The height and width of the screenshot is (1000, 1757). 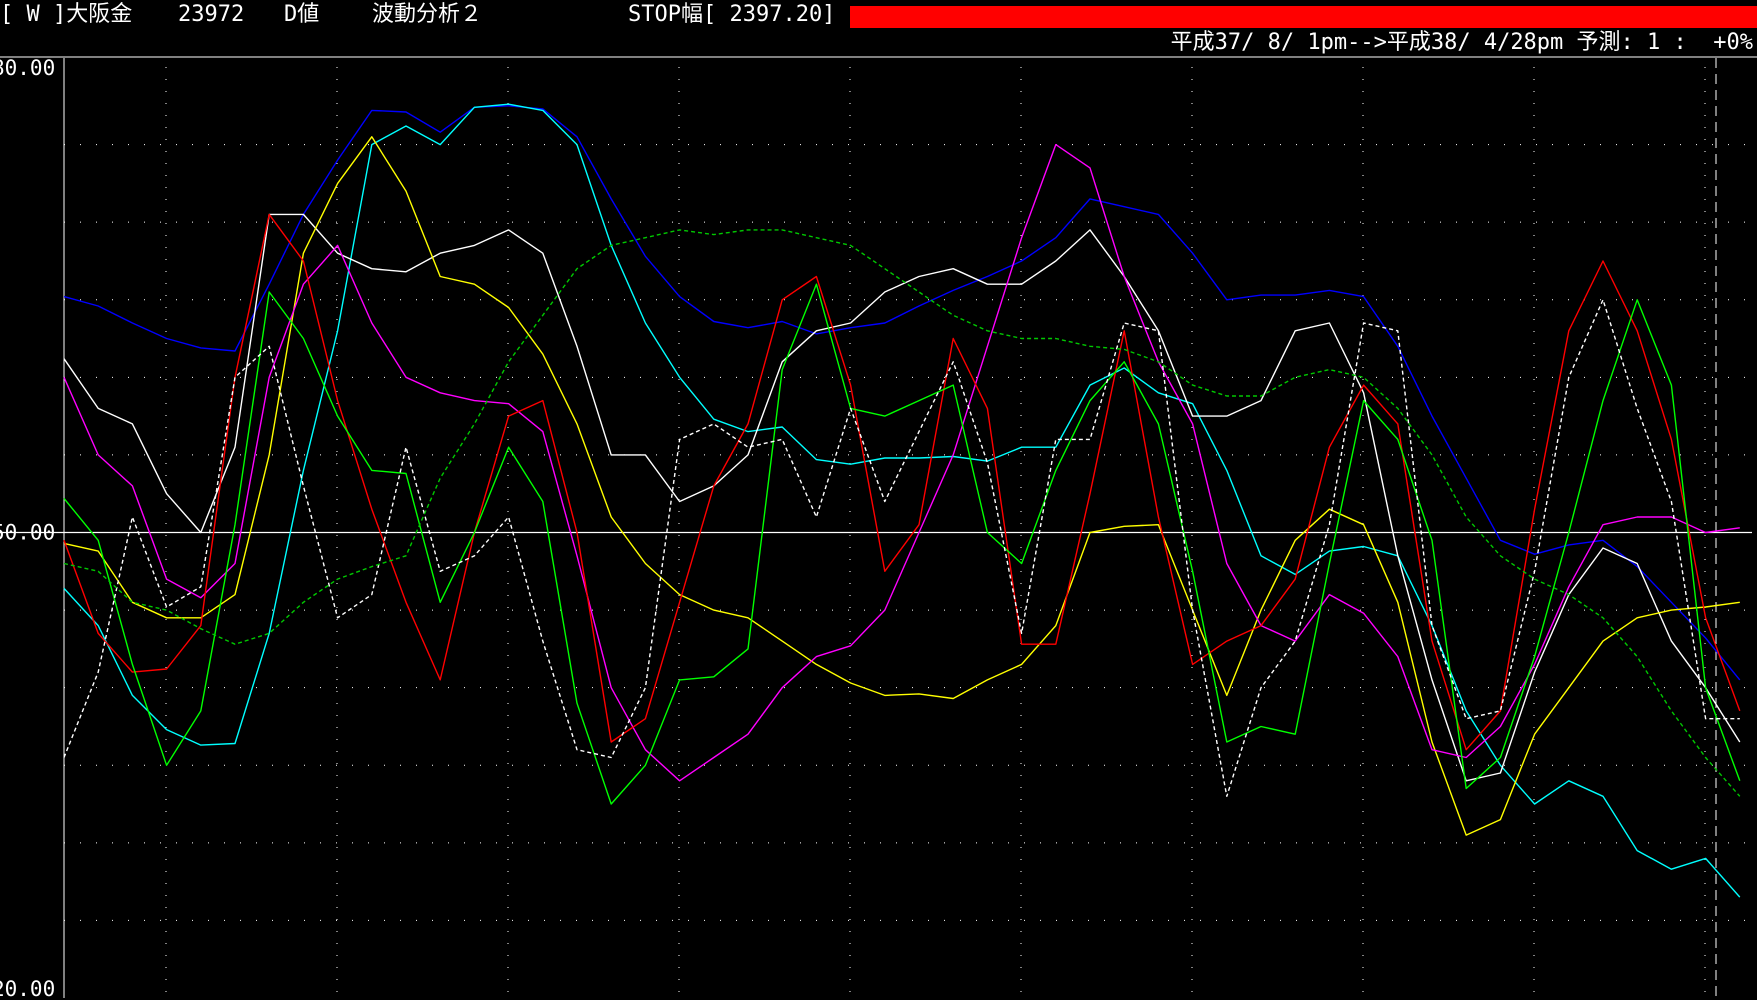 I want to click on y-tick-labels: 80.00 50.00 20.00, so click(x=27, y=528).